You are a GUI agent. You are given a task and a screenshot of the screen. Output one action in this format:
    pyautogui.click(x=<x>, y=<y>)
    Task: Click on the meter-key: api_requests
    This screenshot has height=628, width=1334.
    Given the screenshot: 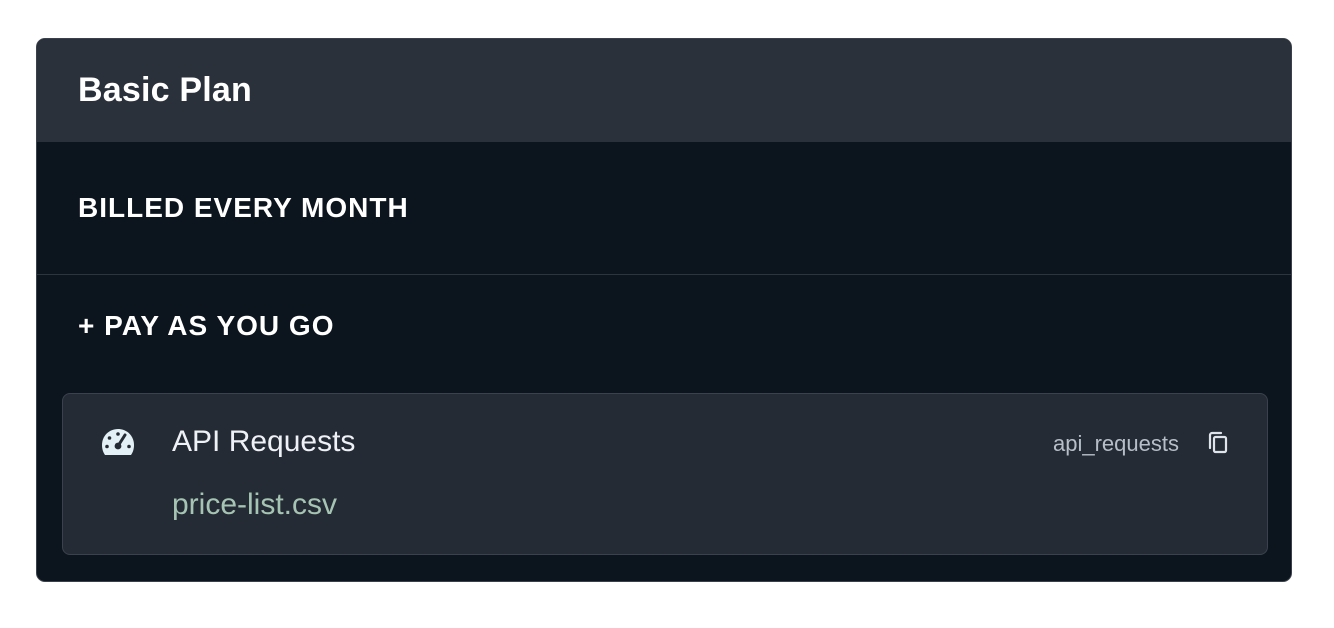 What is the action you would take?
    pyautogui.click(x=1116, y=443)
    